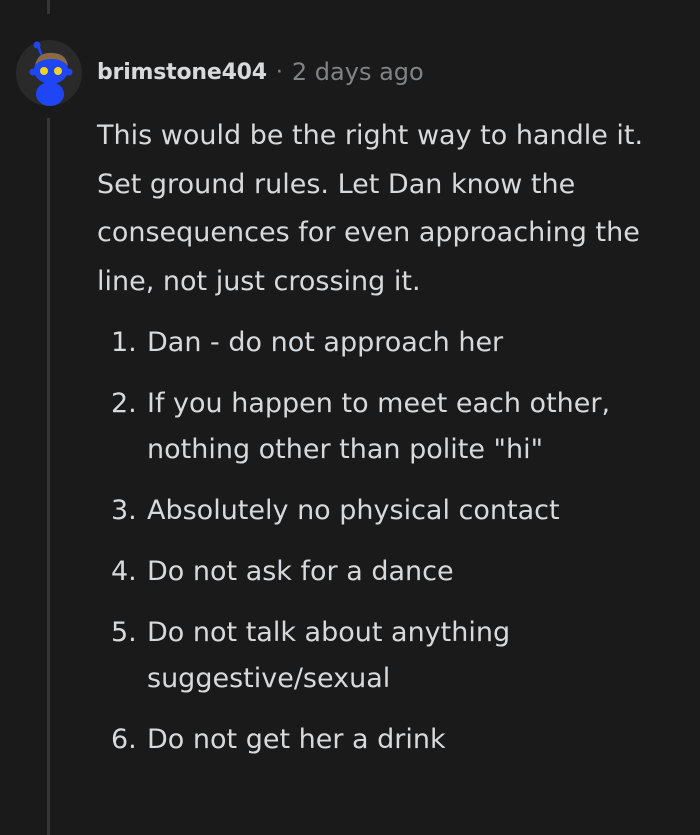  What do you see at coordinates (48, 476) in the screenshot?
I see `thread-line` at bounding box center [48, 476].